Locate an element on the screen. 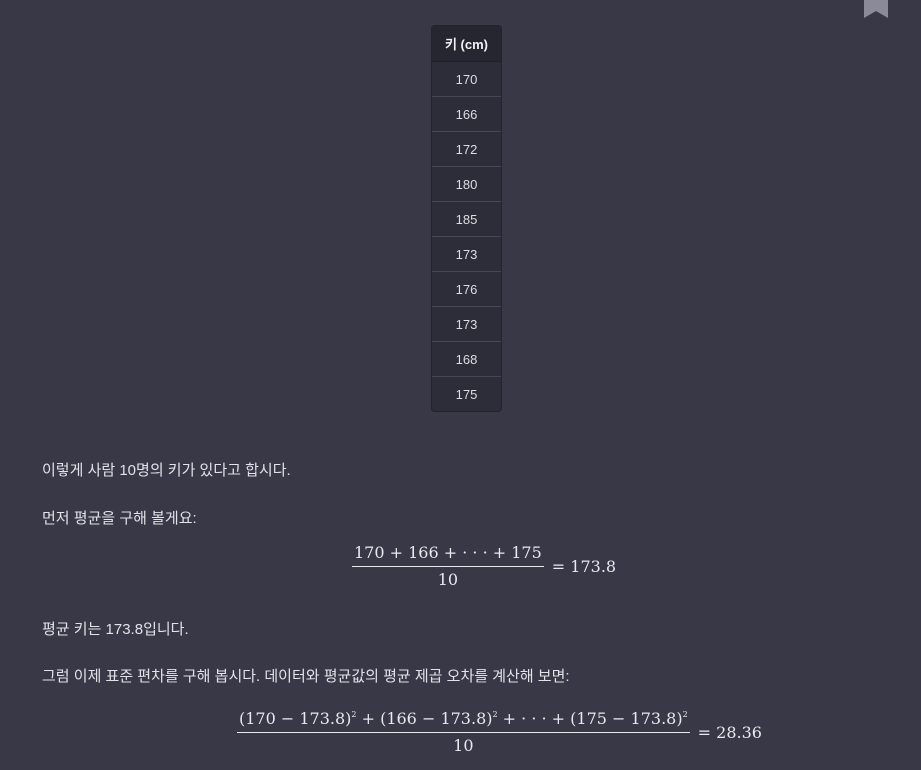  table-row: 172 is located at coordinates (466, 149).